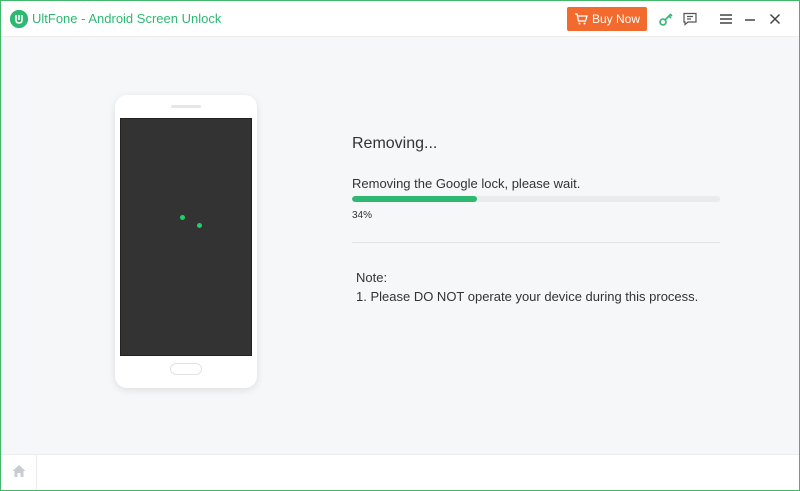  Describe the element at coordinates (726, 19) in the screenshot. I see `menu-icon` at that location.